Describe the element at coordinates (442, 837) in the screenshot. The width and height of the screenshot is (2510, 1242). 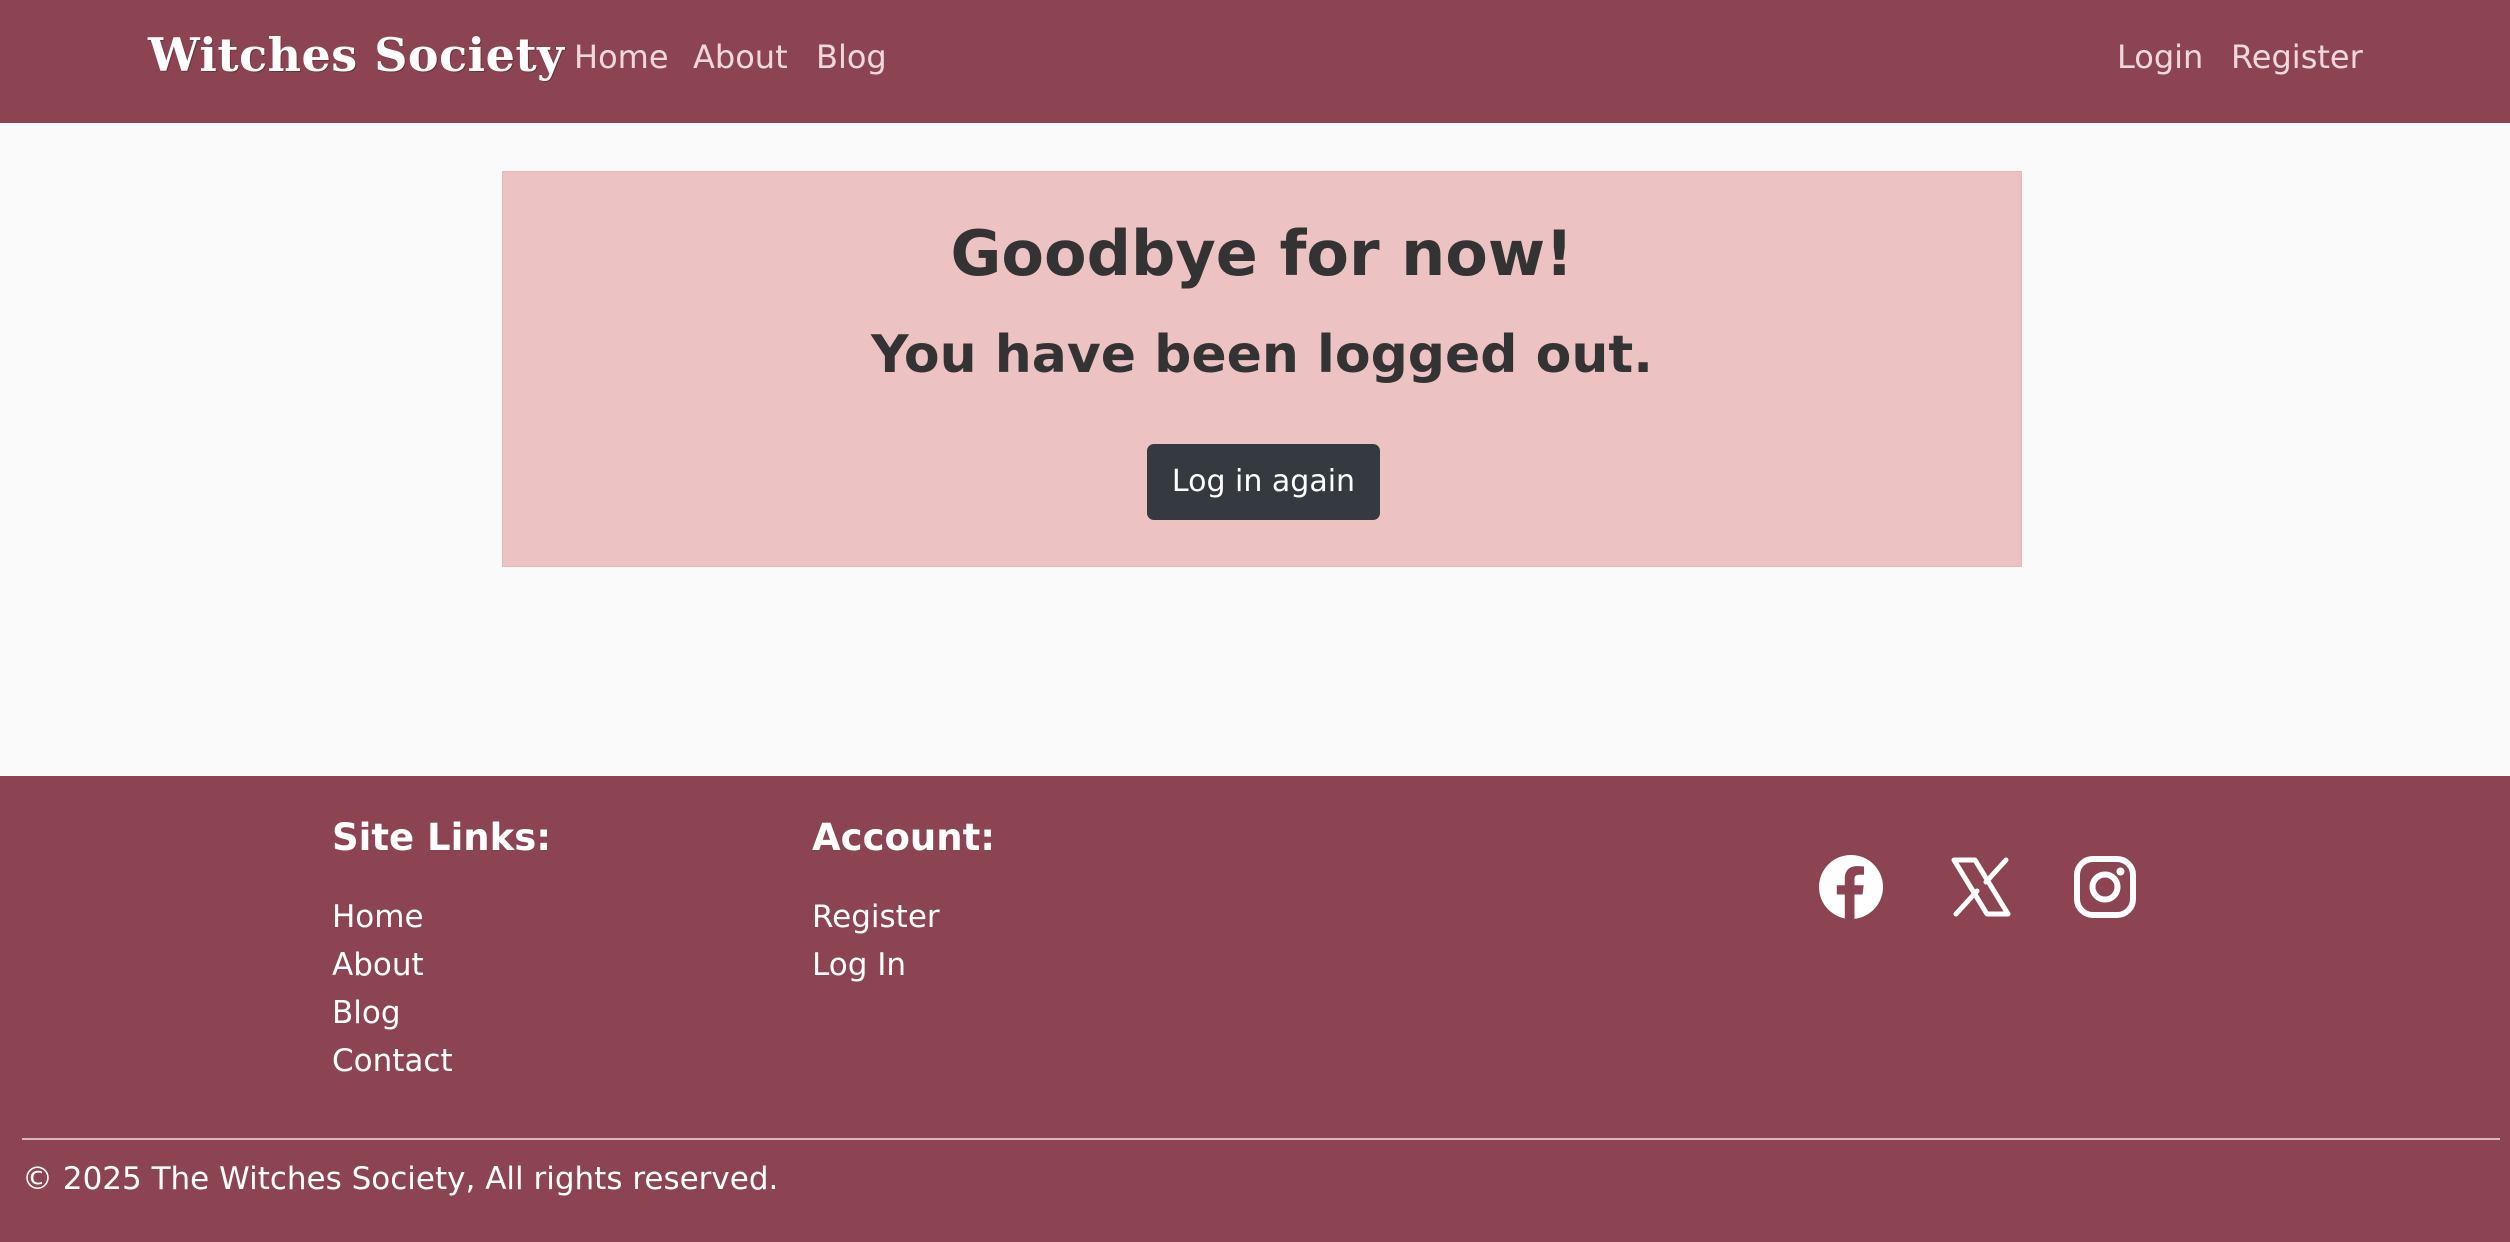
I see `site-links-heading: Site Links:` at that location.